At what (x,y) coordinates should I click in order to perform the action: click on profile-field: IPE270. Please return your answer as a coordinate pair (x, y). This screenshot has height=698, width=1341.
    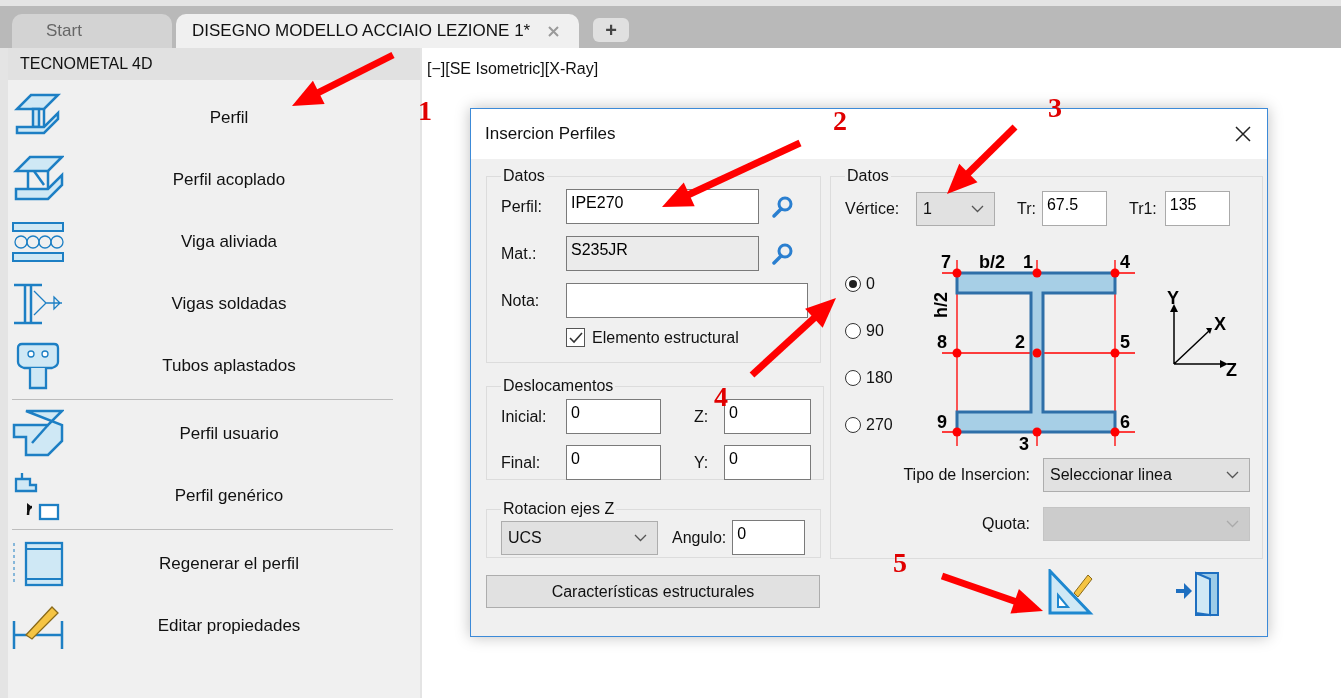
    Looking at the image, I should click on (662, 206).